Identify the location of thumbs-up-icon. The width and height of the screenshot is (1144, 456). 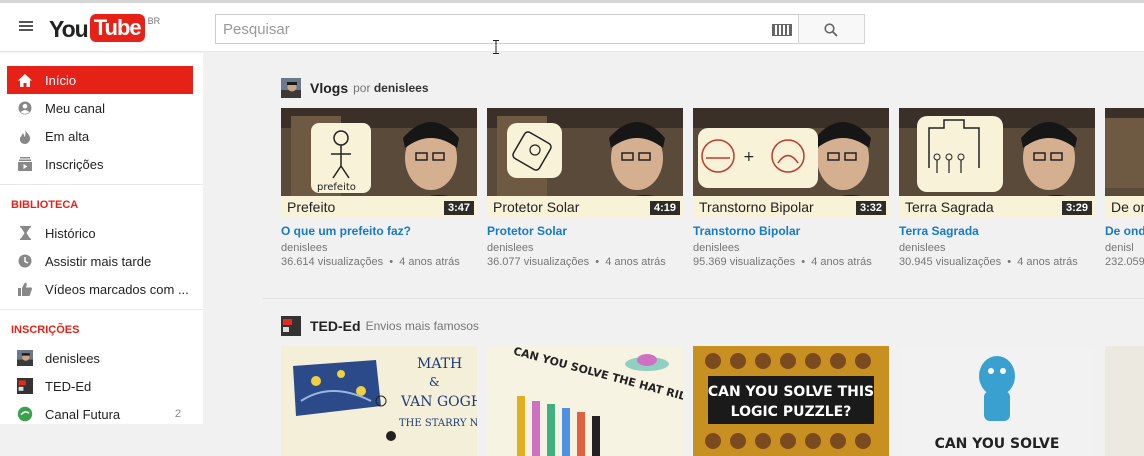
(25, 289).